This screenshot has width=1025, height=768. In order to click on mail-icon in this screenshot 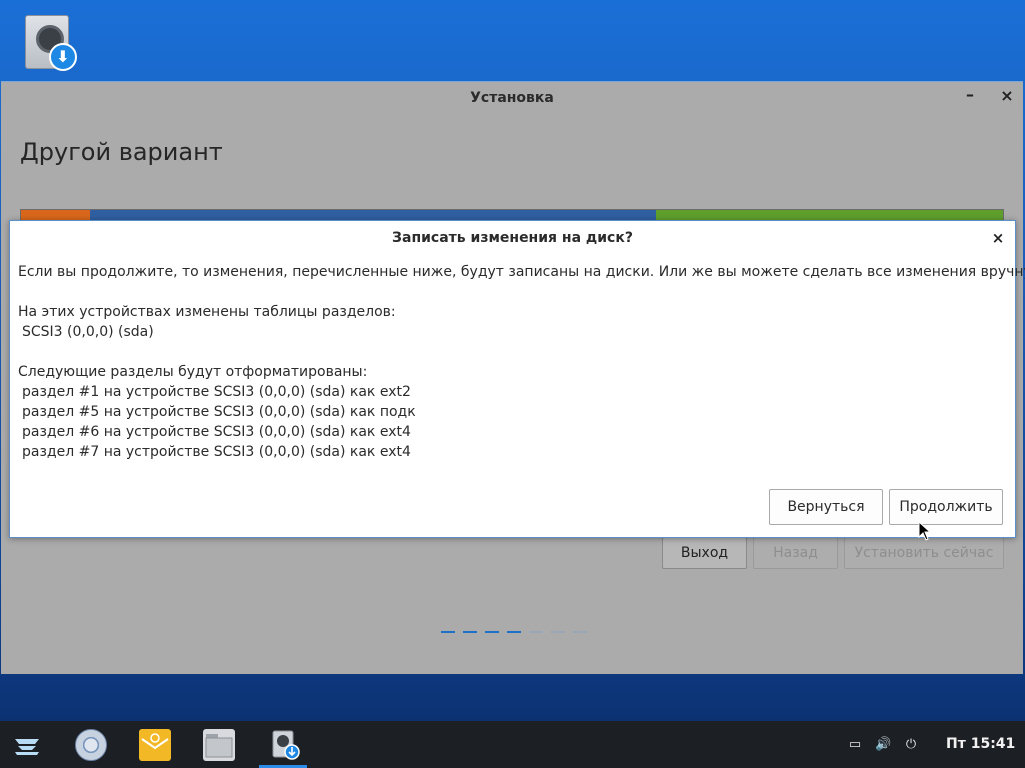, I will do `click(155, 745)`.